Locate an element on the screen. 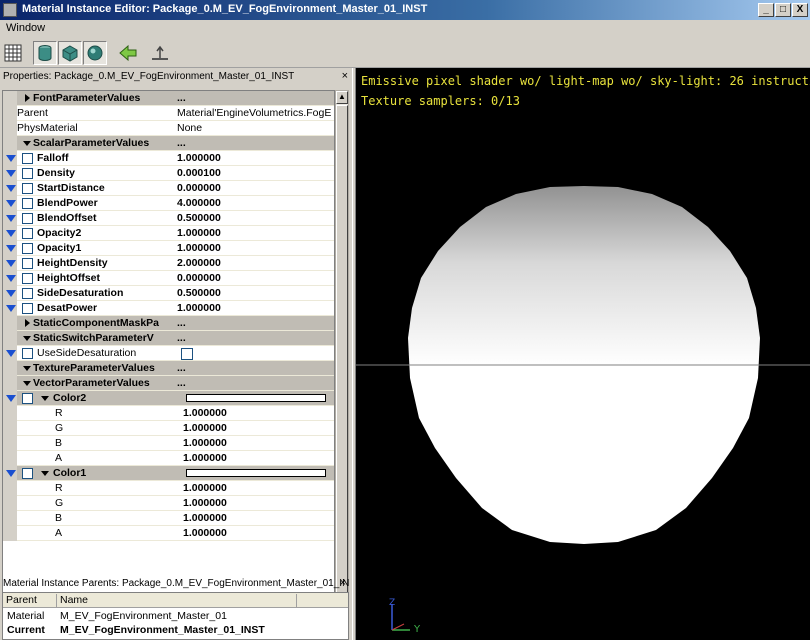  scalar-param-row: Density 0.000100 is located at coordinates (168, 173).